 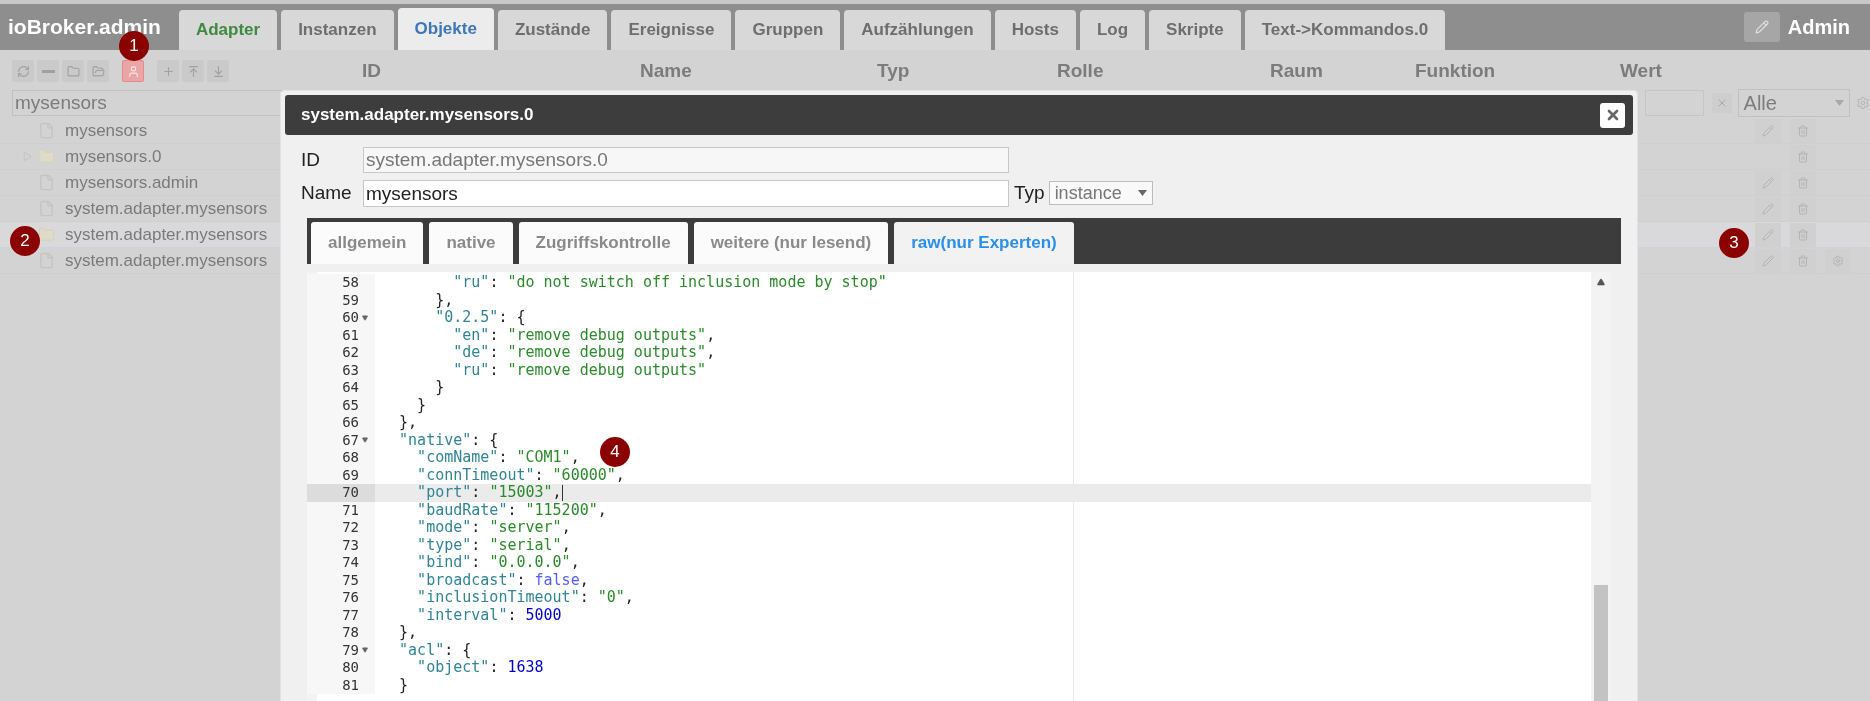 I want to click on nav-tab: Instanzen, so click(x=337, y=30).